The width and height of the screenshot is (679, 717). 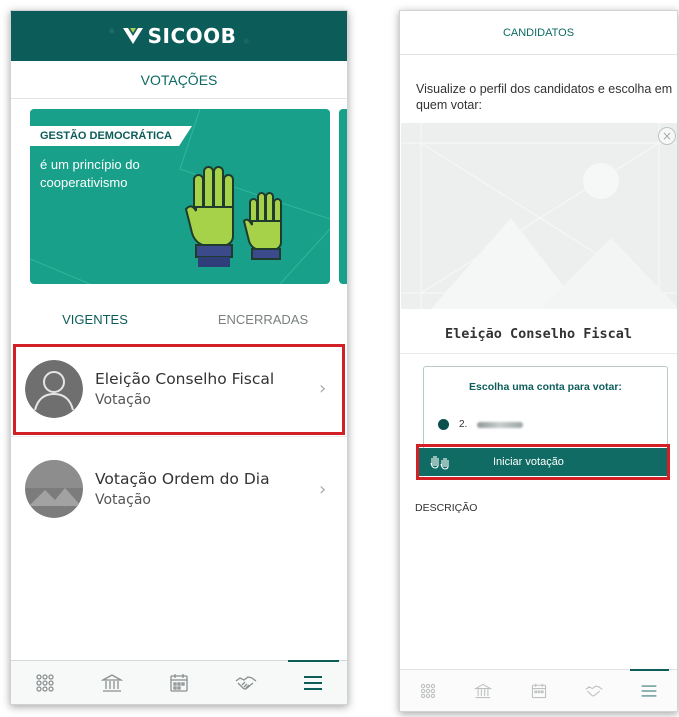 I want to click on sicoob-logo-icon, so click(x=132, y=36).